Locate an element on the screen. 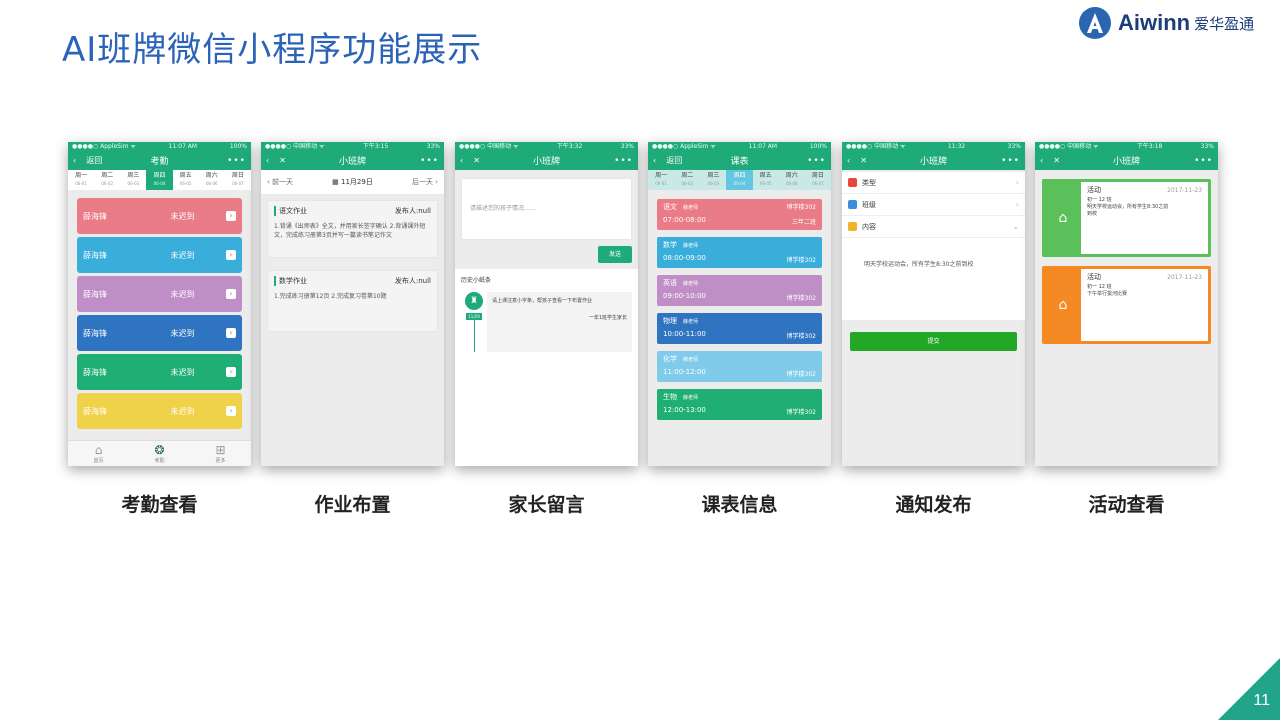  course-card: 生物 薛老师 12:00-13:00 博学楼302 is located at coordinates (739, 404).